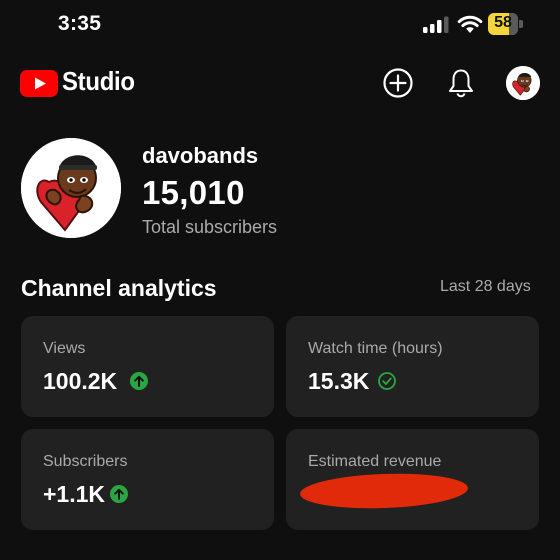 This screenshot has width=560, height=560. What do you see at coordinates (80, 23) in the screenshot?
I see `status-time: 3:35` at bounding box center [80, 23].